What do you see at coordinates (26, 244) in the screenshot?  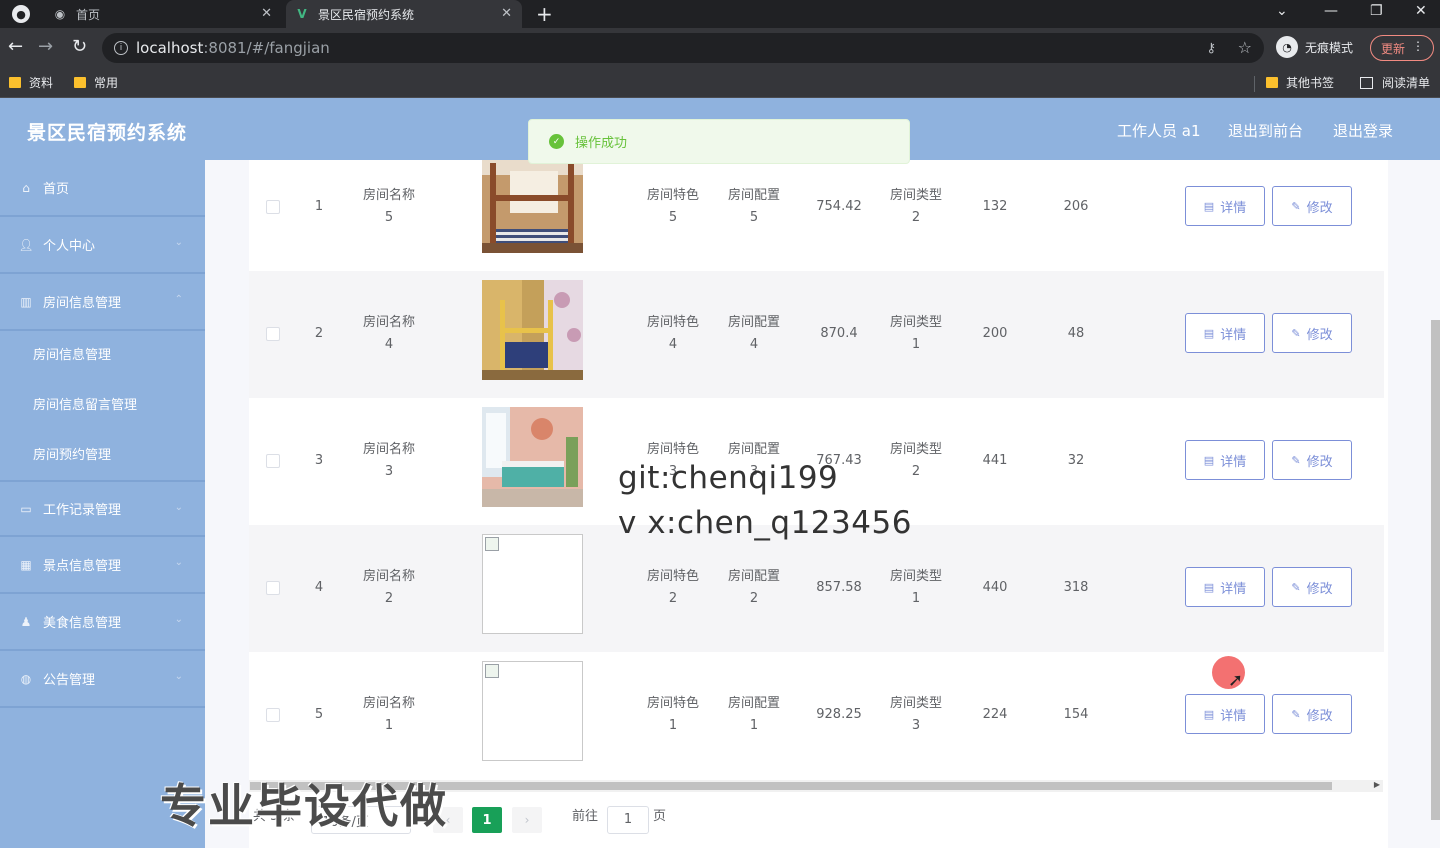 I see `user-icon: 👤︎` at bounding box center [26, 244].